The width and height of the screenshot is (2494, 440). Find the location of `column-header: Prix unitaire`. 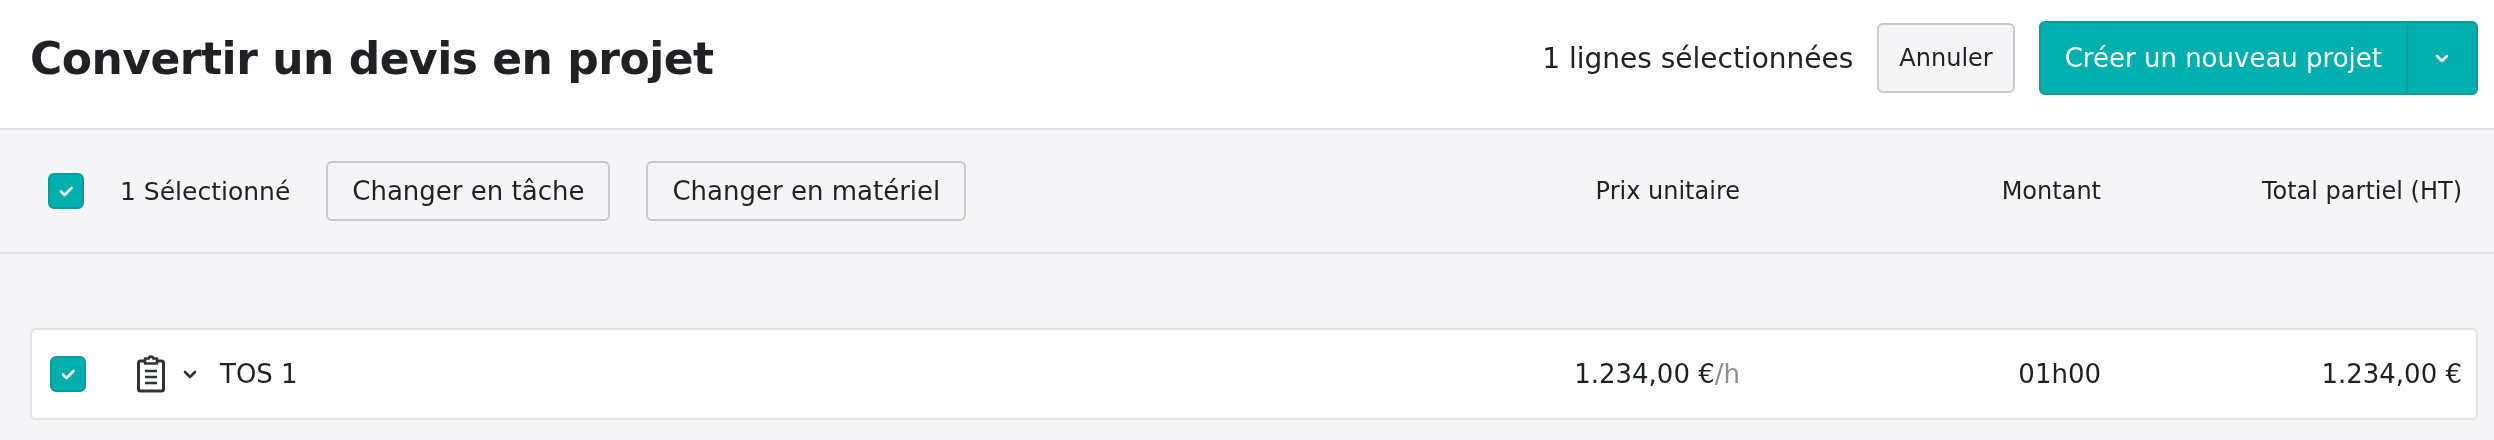

column-header: Prix unitaire is located at coordinates (1667, 191).